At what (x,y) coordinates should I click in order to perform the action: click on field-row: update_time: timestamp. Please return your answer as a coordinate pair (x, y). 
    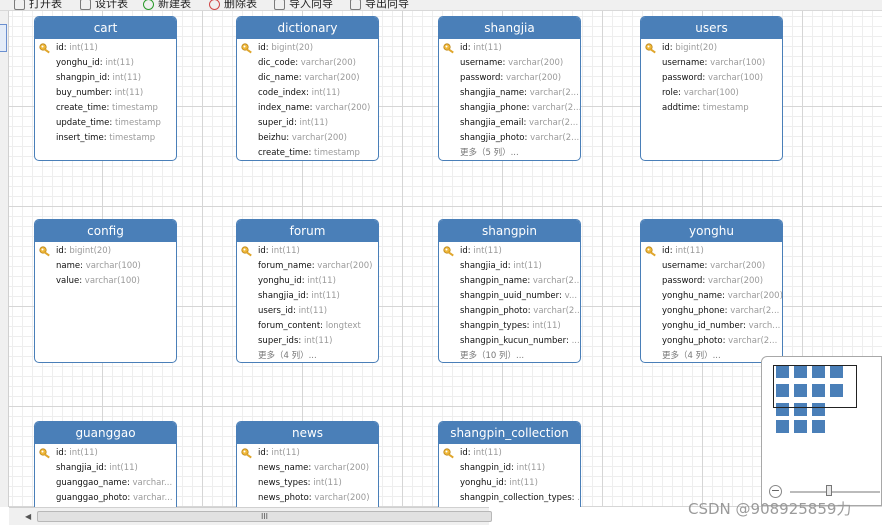
    Looking at the image, I should click on (105, 123).